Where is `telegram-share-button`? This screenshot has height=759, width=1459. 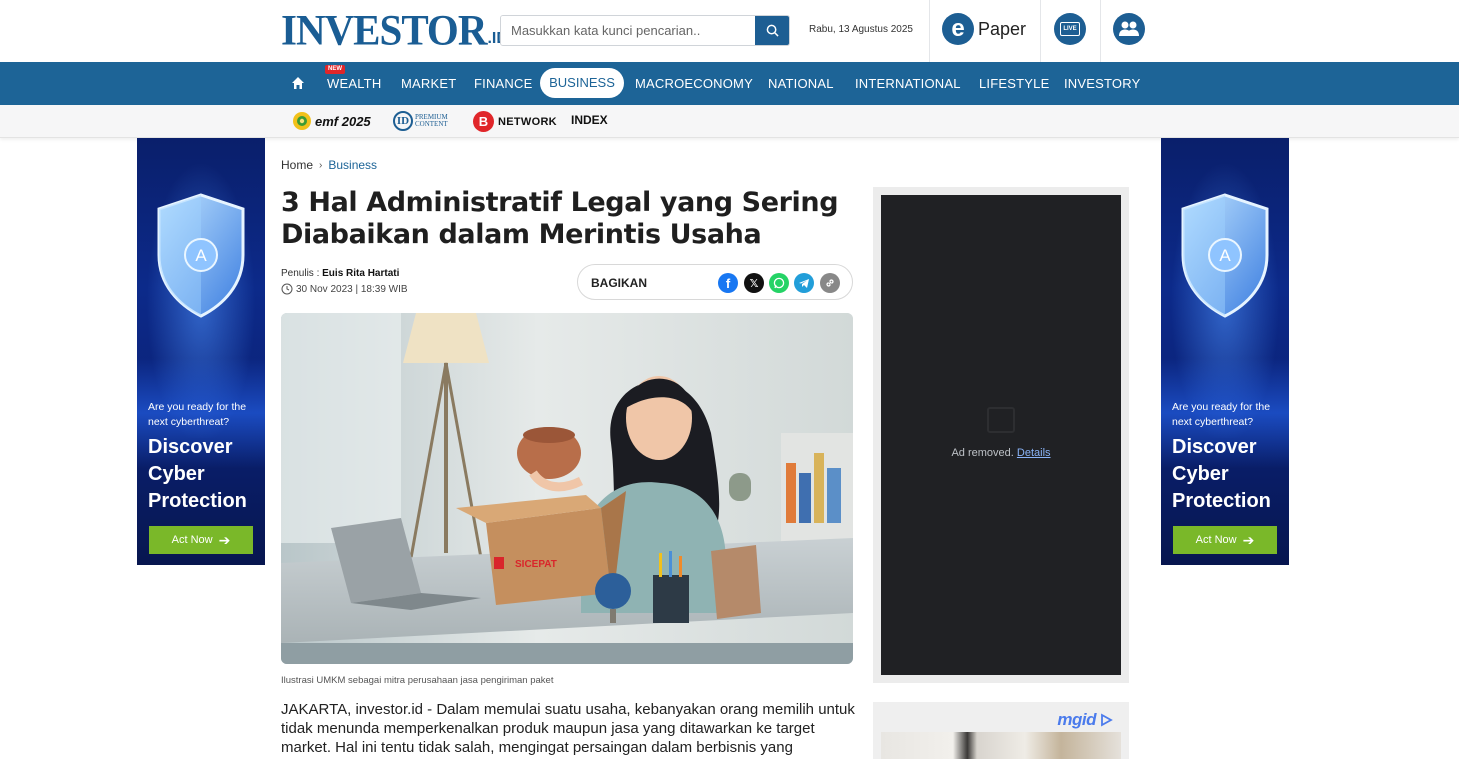
telegram-share-button is located at coordinates (804, 283).